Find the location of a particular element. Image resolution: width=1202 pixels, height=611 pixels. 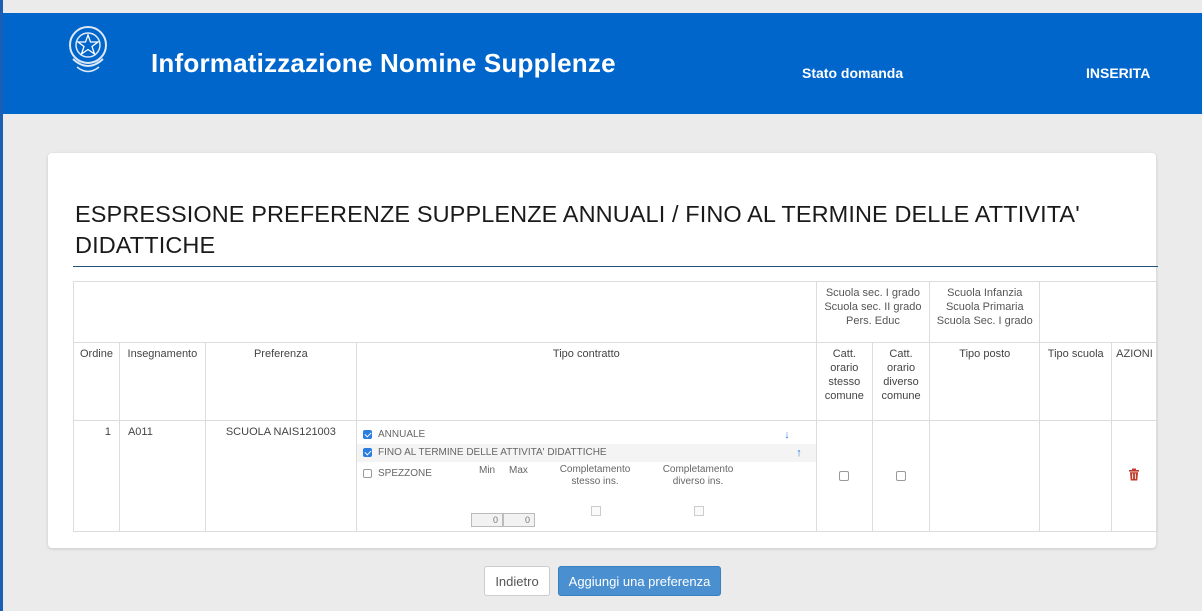

cell-catt-stesso is located at coordinates (844, 476).